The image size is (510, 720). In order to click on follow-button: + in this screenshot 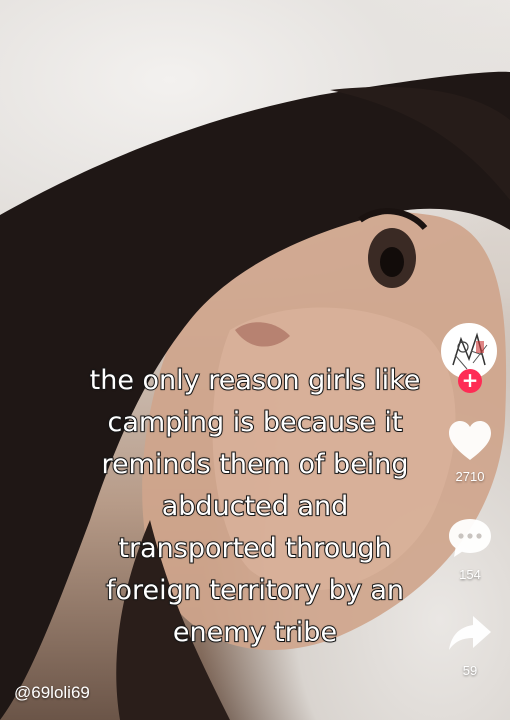, I will do `click(470, 381)`.